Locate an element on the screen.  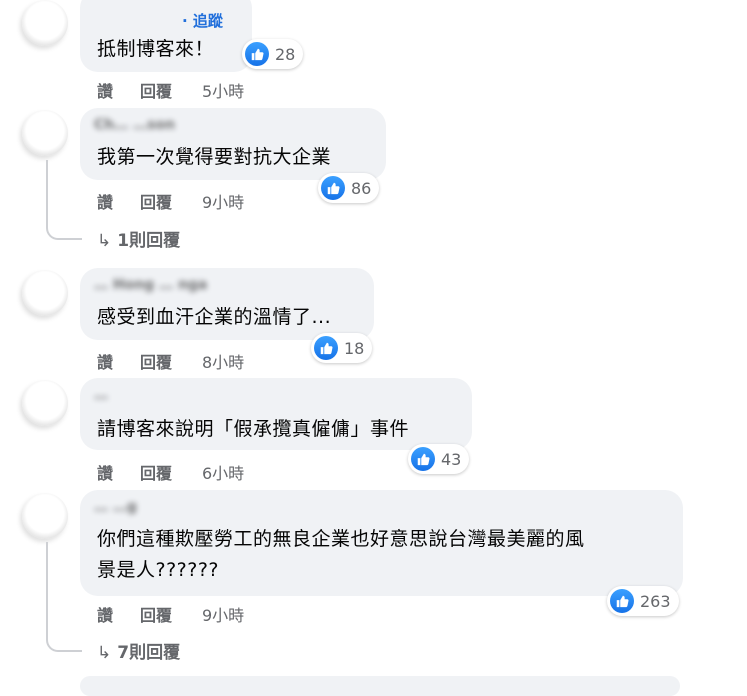
comment-time: 5小時 is located at coordinates (223, 90).